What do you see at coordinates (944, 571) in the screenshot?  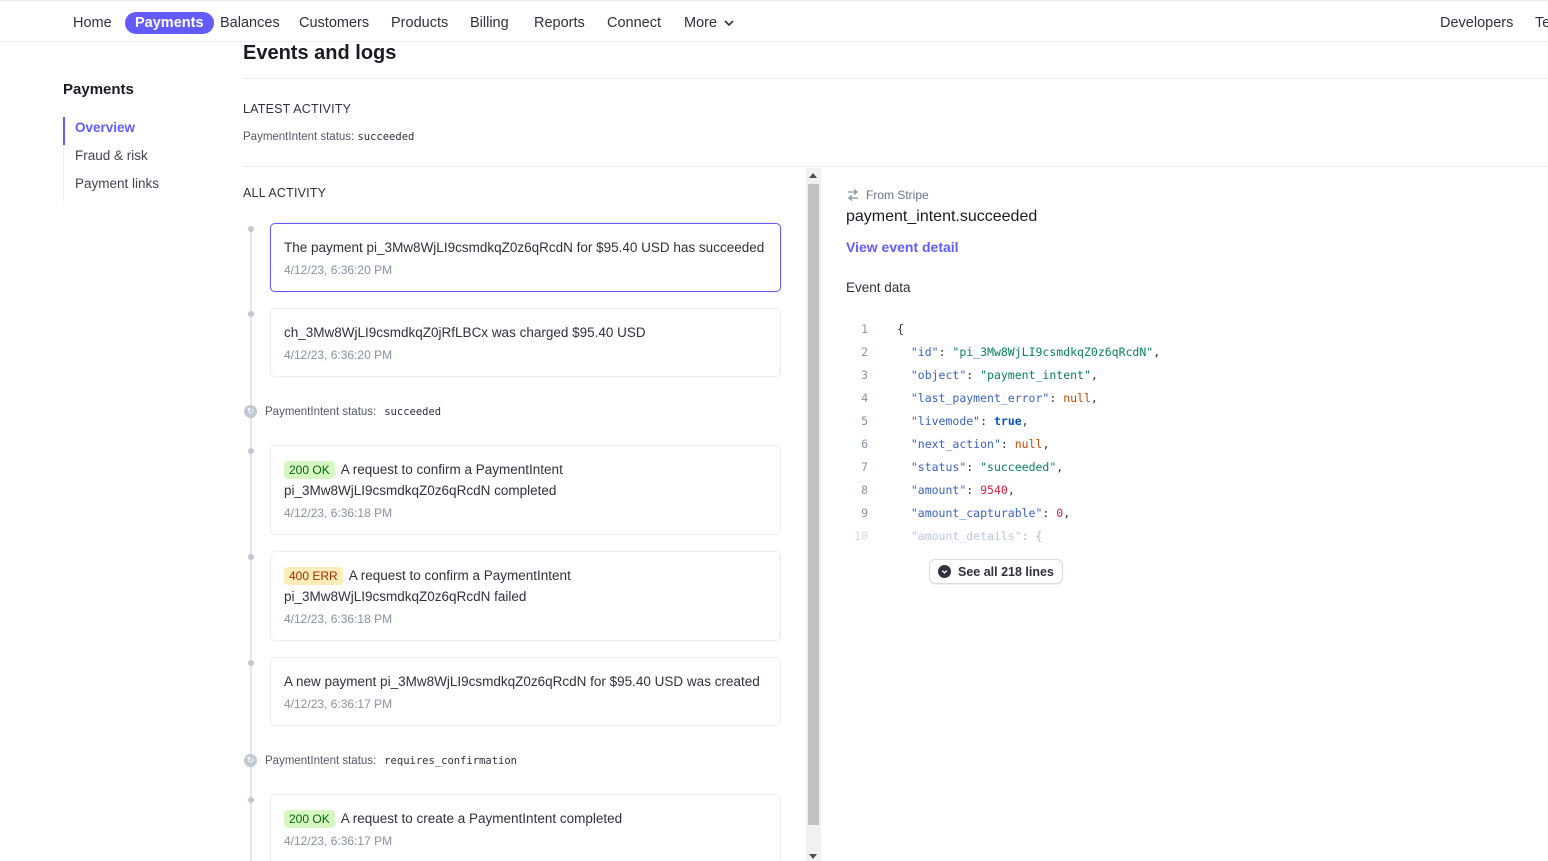 I see `chevron-down-circle-icon` at bounding box center [944, 571].